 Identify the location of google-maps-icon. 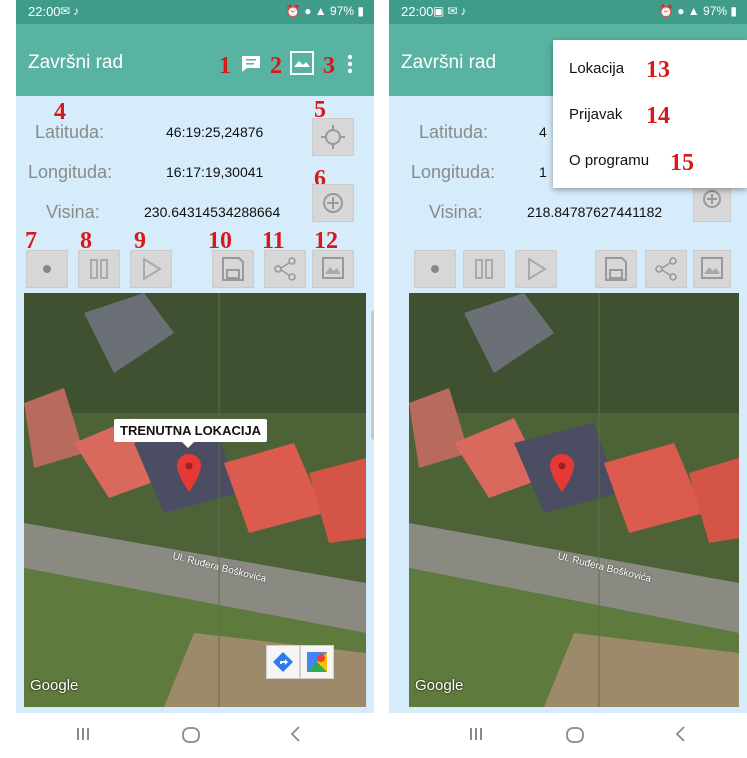
(317, 662).